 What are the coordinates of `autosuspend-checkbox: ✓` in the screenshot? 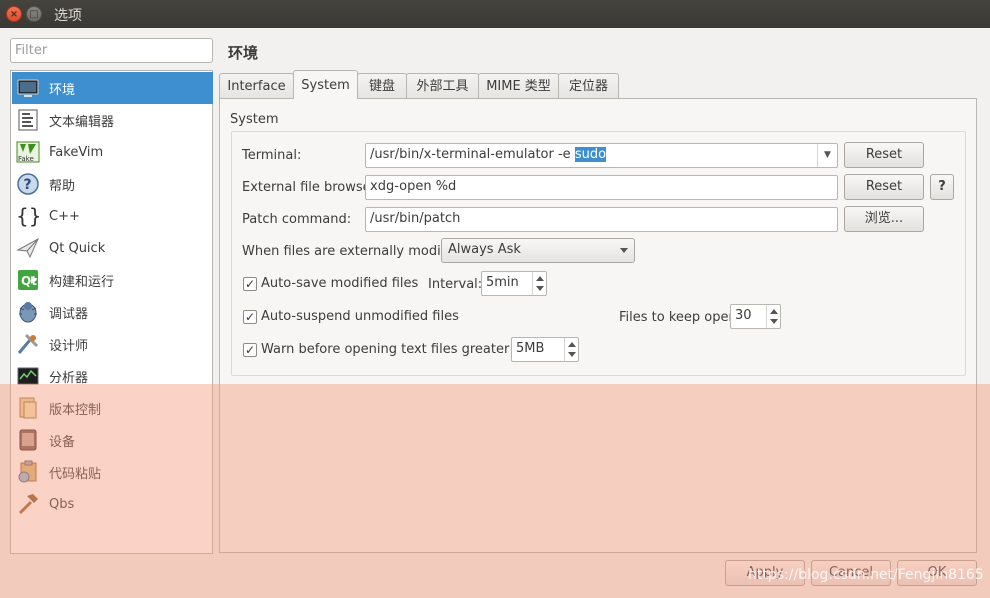 It's located at (250, 317).